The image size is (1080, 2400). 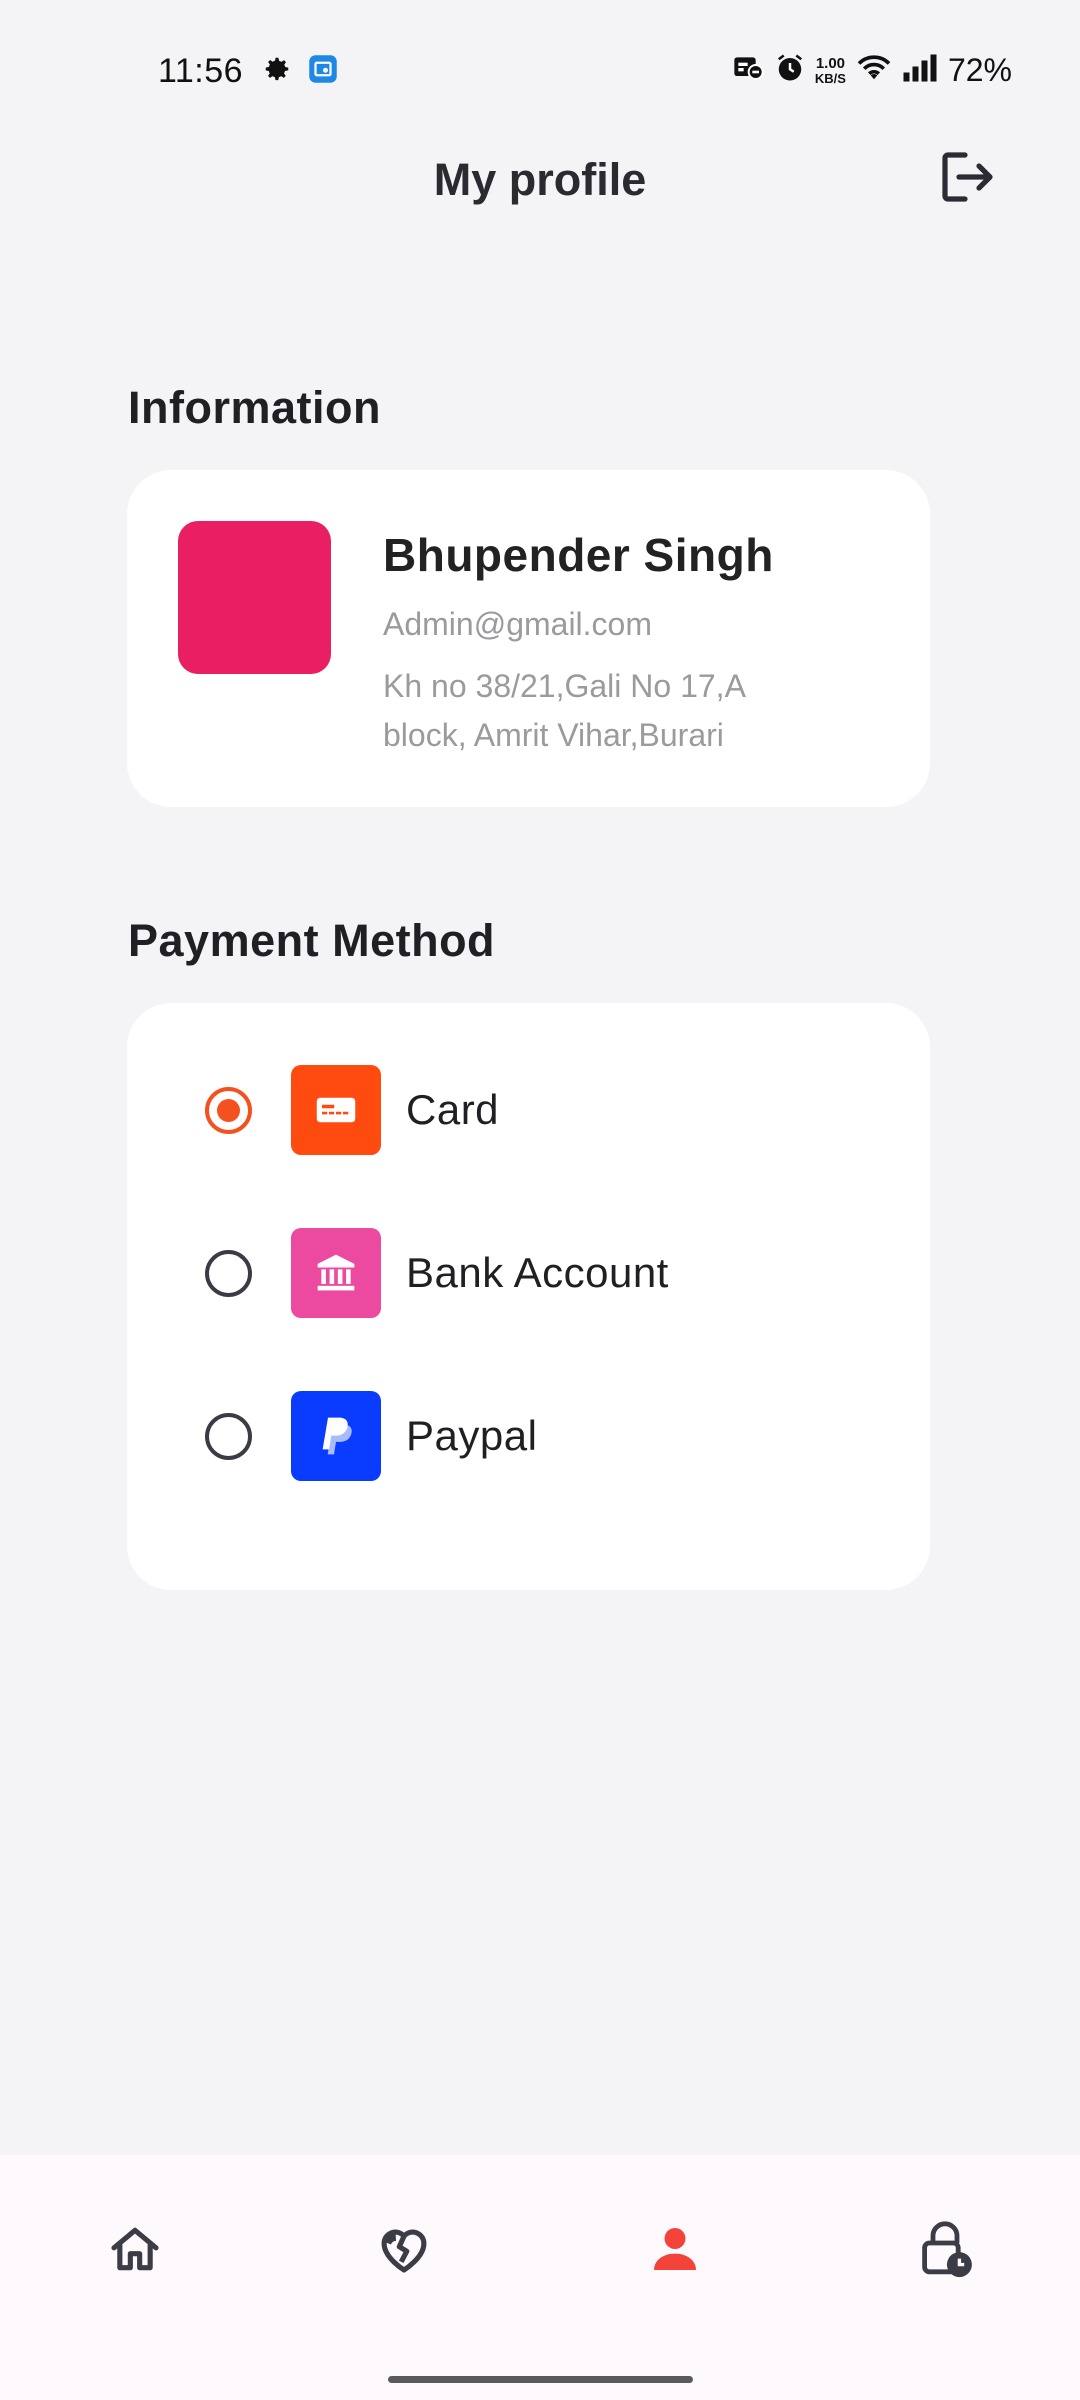 I want to click on app-notification-icon, so click(x=323, y=71).